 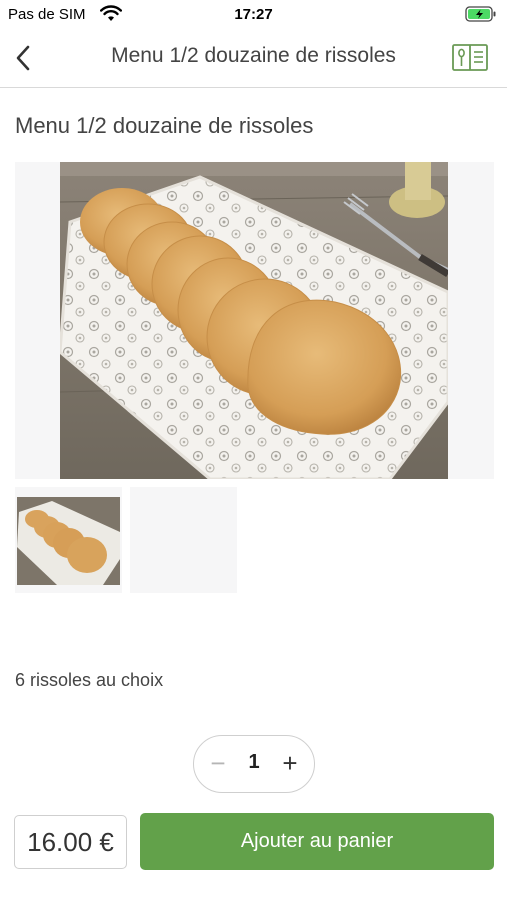 I want to click on nav-bar: Menu 1/2 douzaine de rissoles, so click(x=253, y=59).